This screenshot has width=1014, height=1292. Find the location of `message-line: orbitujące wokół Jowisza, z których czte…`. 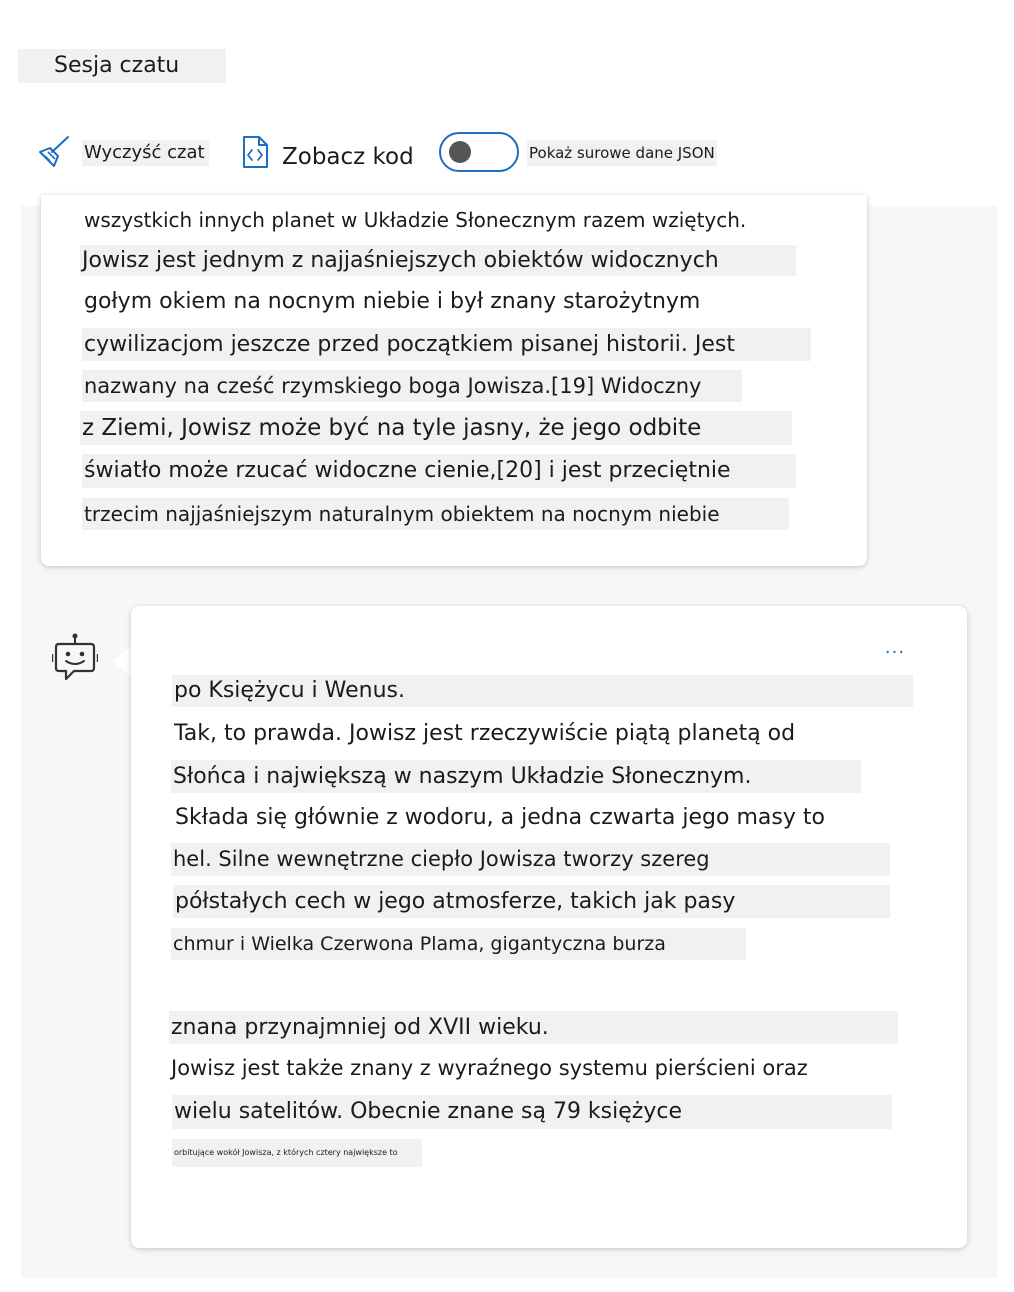

message-line: orbitujące wokół Jowisza, z których czte… is located at coordinates (297, 1153).